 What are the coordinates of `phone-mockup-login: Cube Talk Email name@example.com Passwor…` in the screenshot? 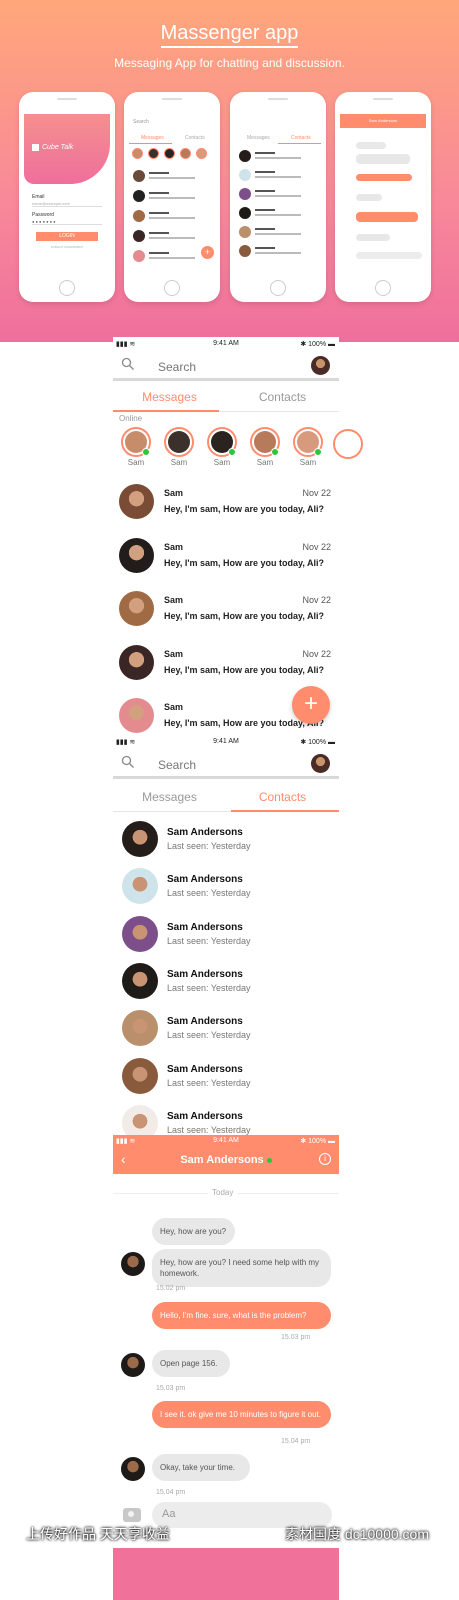 It's located at (67, 197).